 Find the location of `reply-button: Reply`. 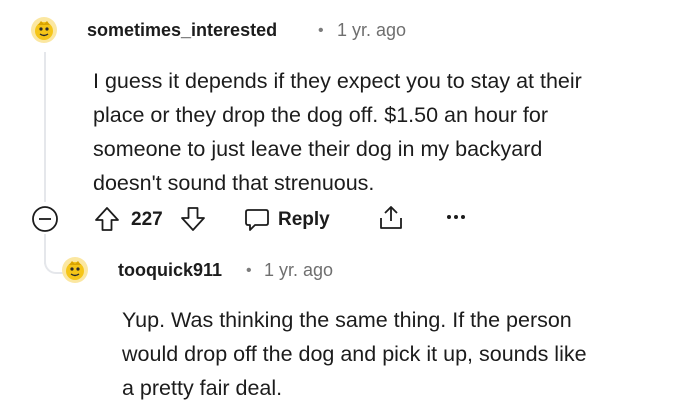

reply-button: Reply is located at coordinates (288, 220).